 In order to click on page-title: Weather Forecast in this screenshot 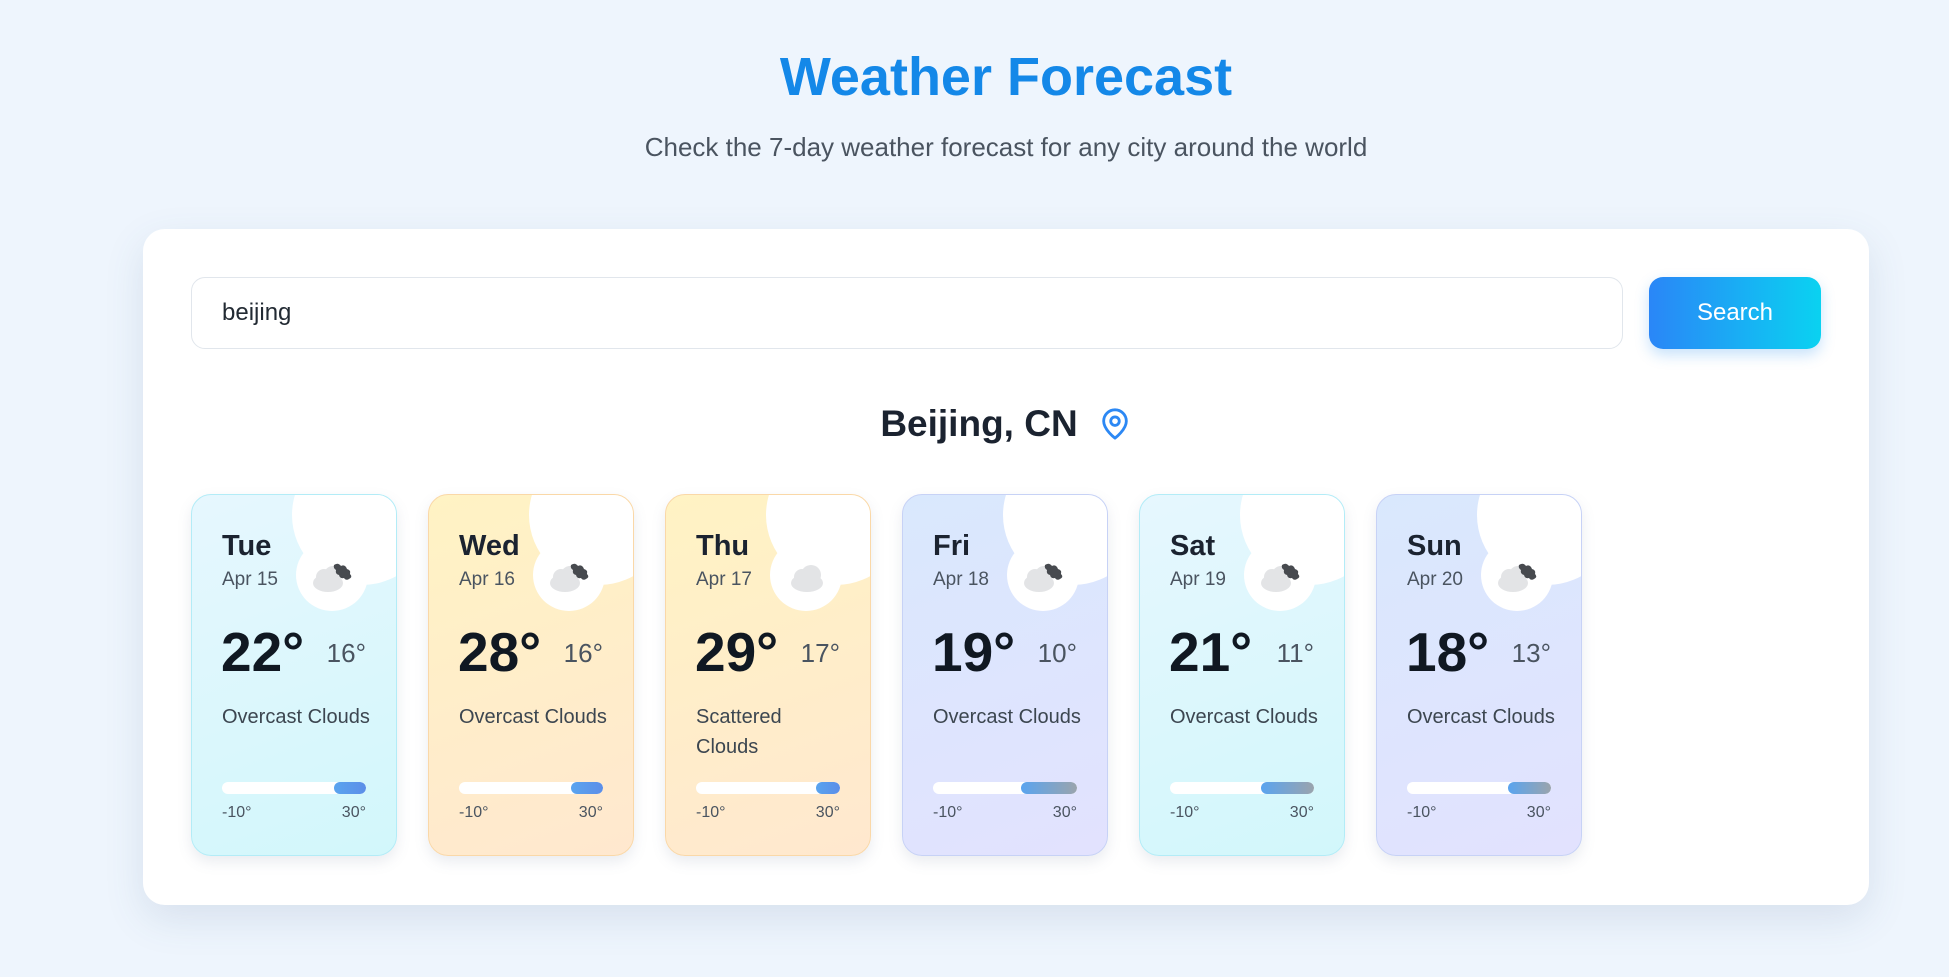, I will do `click(1006, 77)`.